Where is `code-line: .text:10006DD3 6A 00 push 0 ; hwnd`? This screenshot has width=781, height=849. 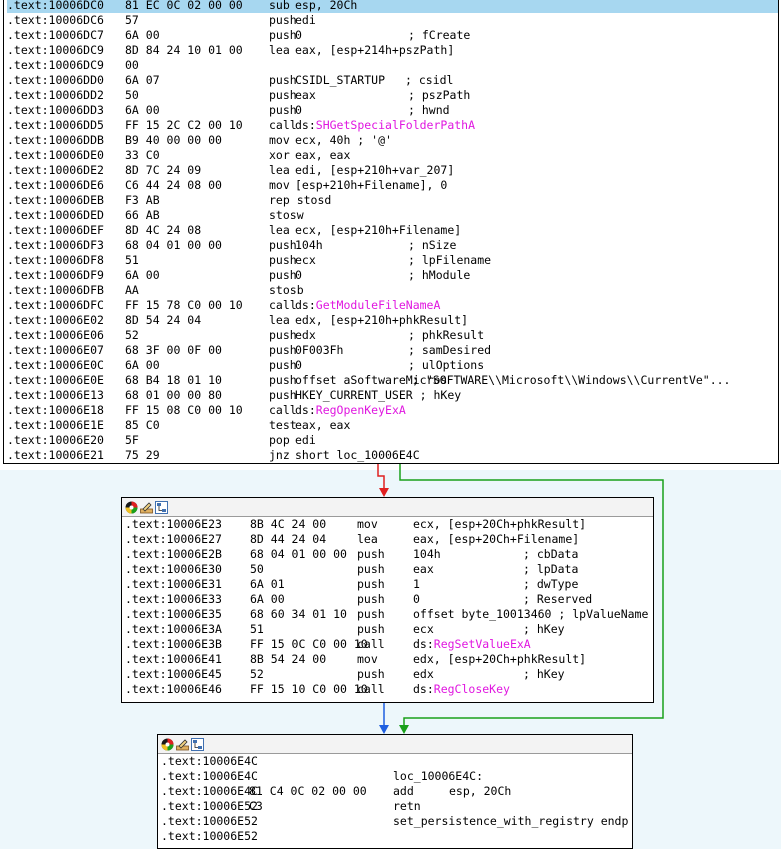
code-line: .text:10006DD3 6A 00 push 0 ; hwnd is located at coordinates (392, 110).